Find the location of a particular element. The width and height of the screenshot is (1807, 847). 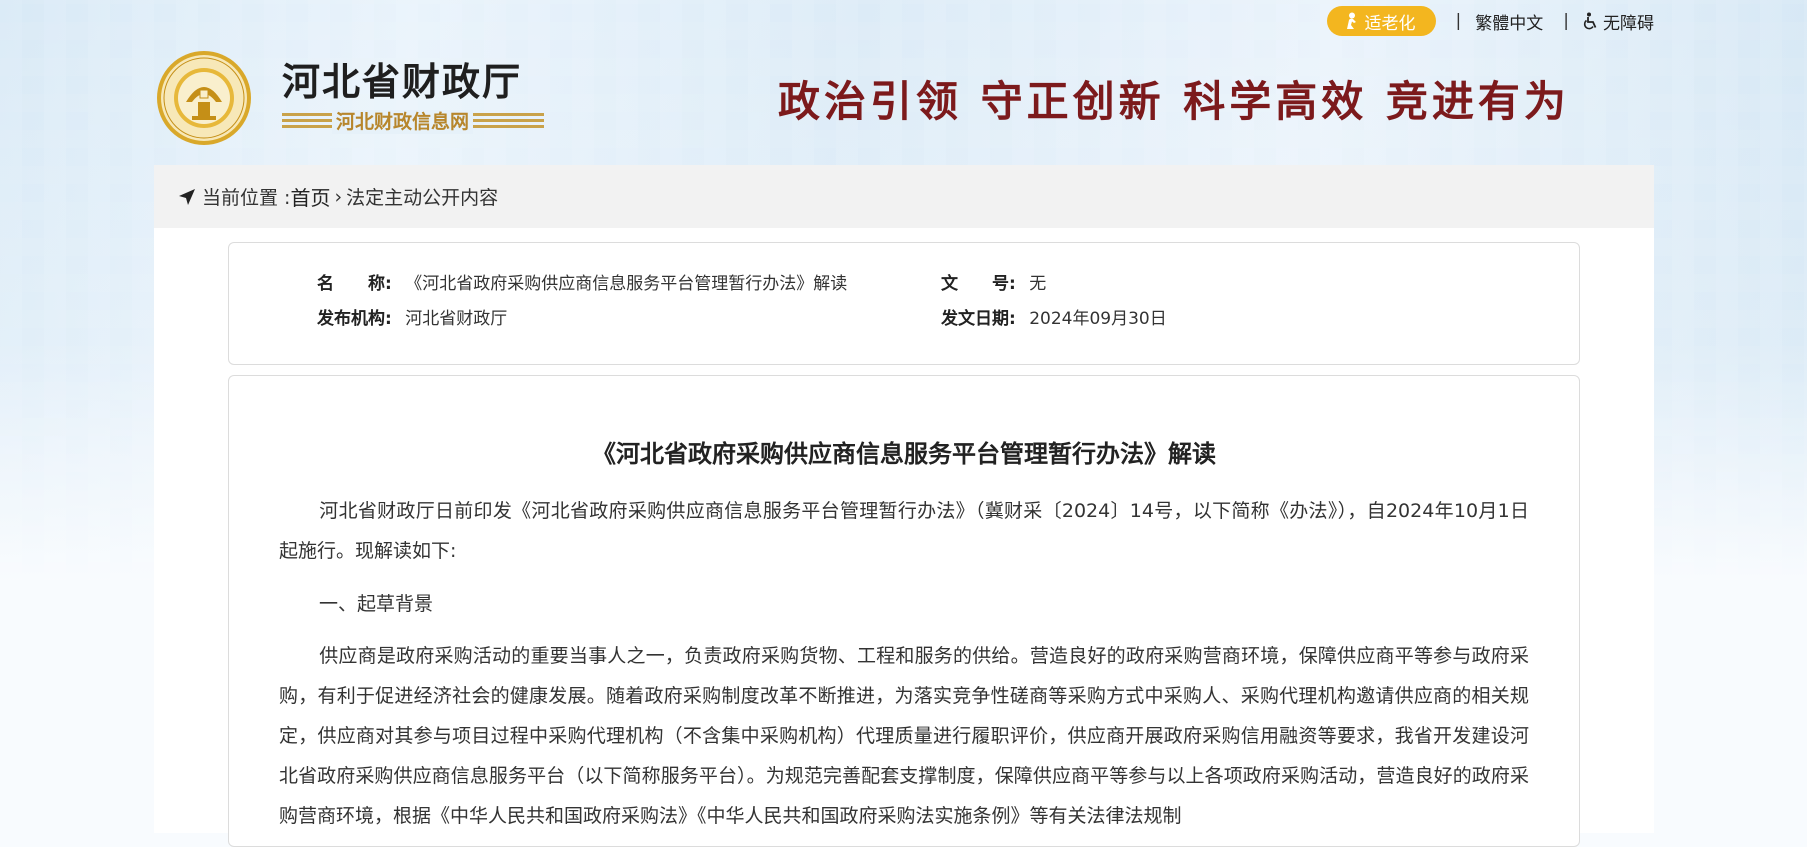

article-section-heading: 一、起草背景 is located at coordinates (904, 604).